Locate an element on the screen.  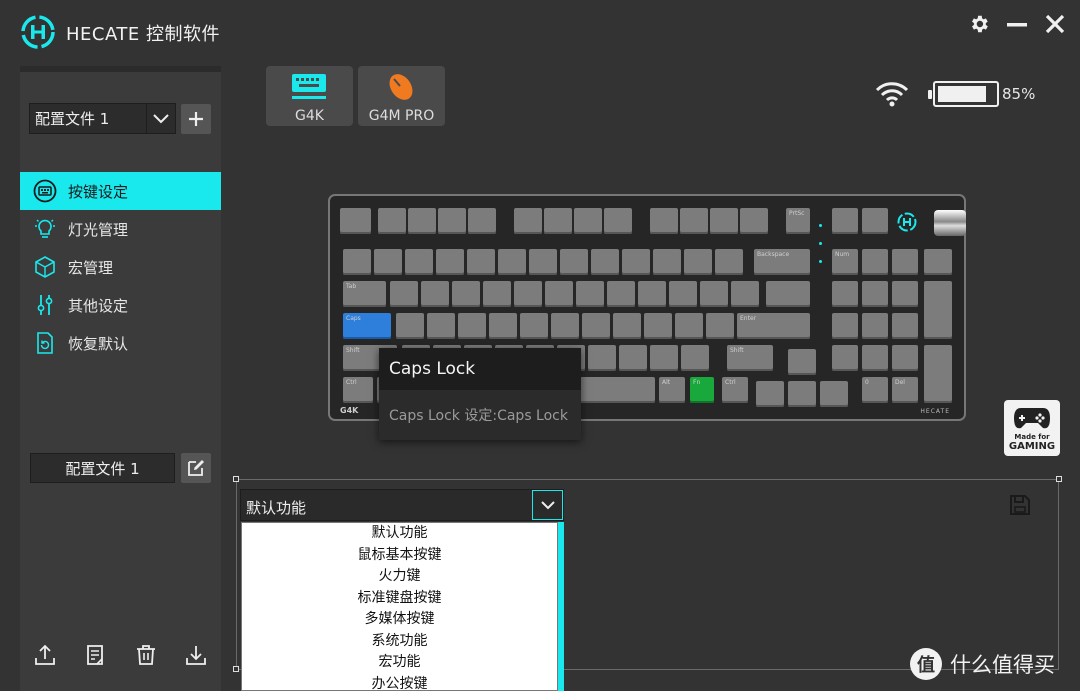
notes-button is located at coordinates (95, 655).